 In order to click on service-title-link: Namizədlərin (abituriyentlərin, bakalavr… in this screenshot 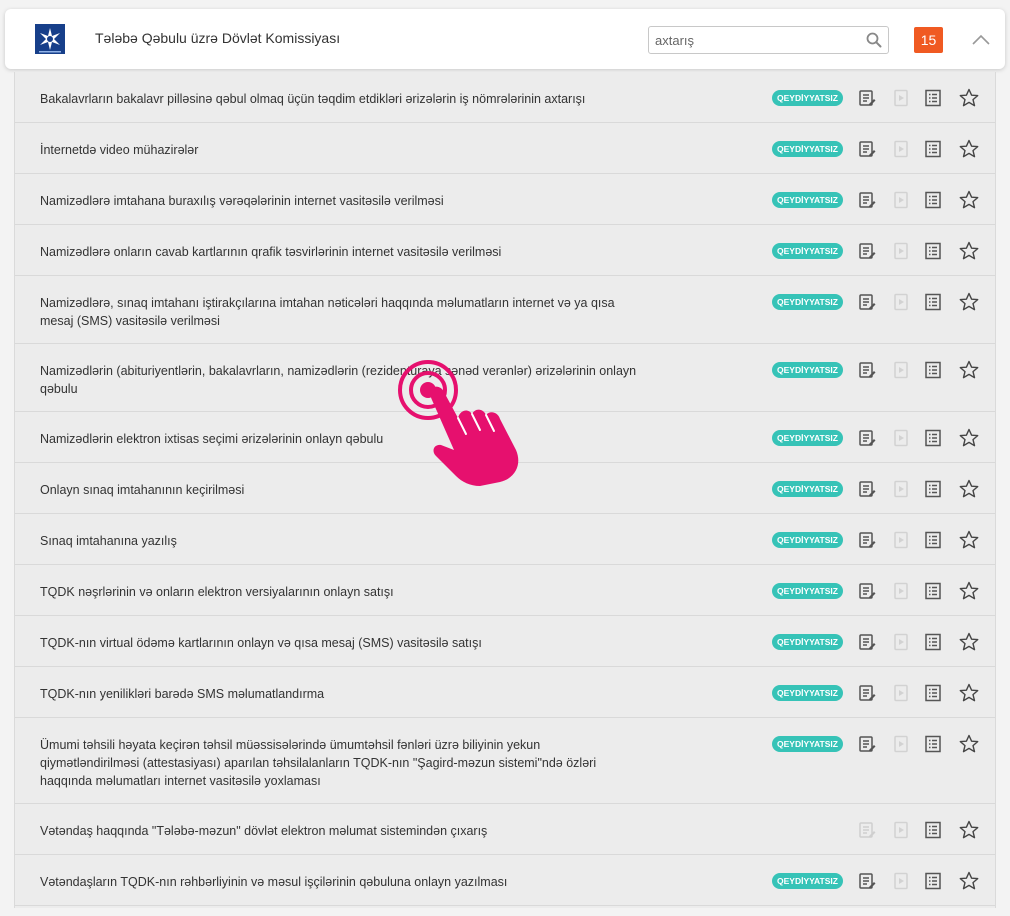, I will do `click(340, 380)`.